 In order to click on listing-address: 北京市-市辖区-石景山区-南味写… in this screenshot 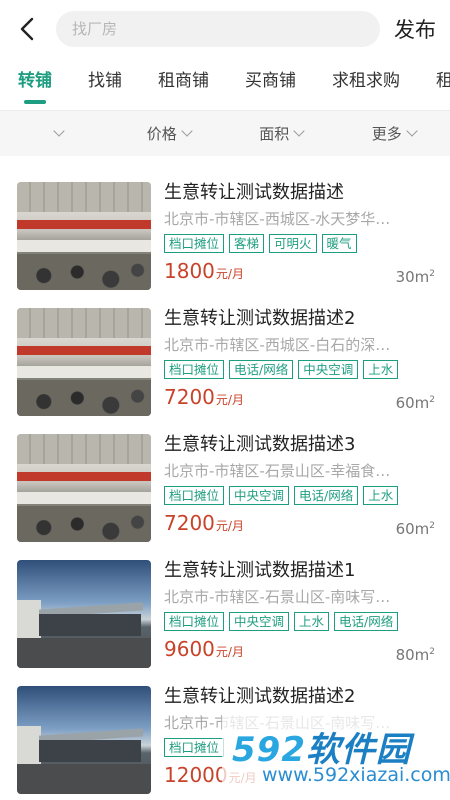, I will do `click(277, 597)`.